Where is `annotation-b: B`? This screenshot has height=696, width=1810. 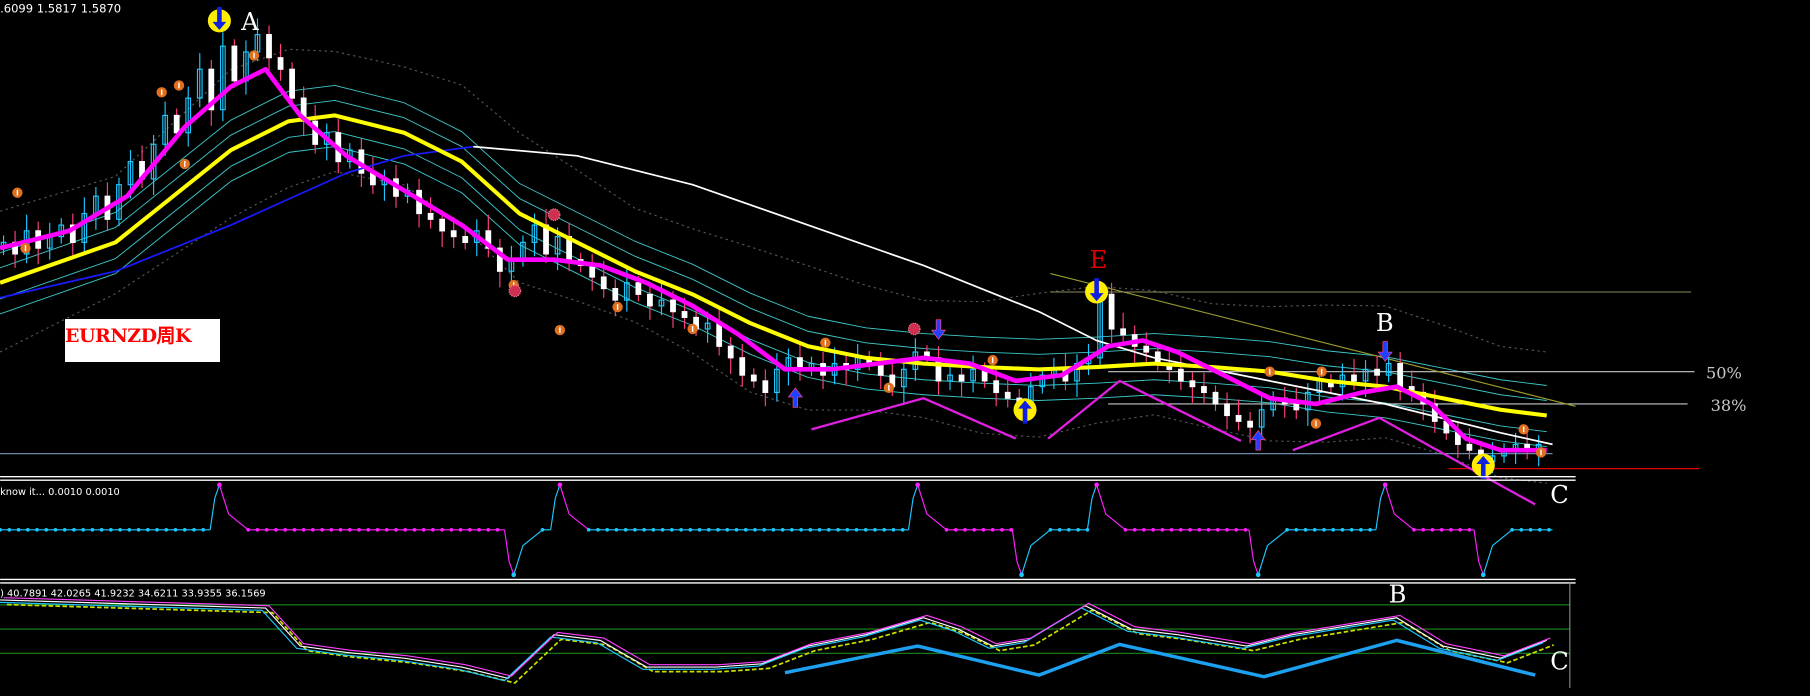 annotation-b: B is located at coordinates (1385, 323).